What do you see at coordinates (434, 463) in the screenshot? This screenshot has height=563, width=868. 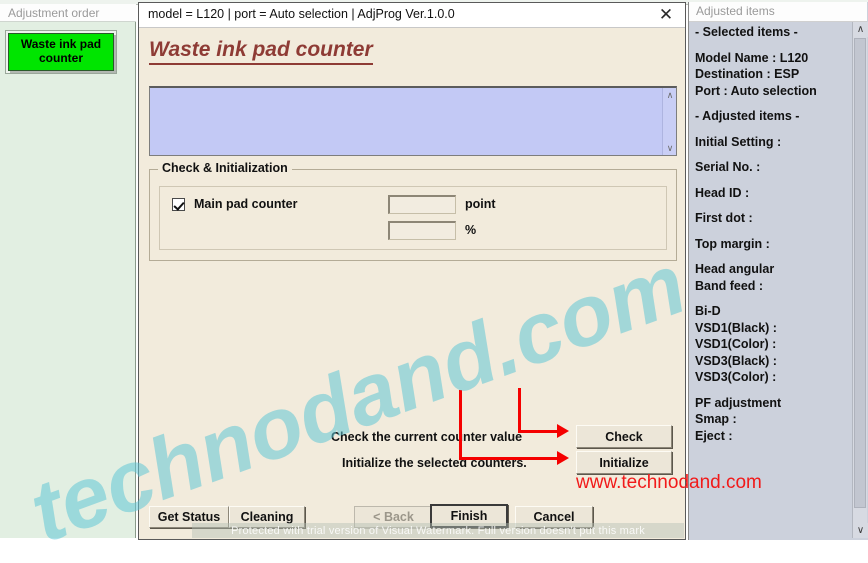 I see `initialize-caption: Initialize the selected counters.` at bounding box center [434, 463].